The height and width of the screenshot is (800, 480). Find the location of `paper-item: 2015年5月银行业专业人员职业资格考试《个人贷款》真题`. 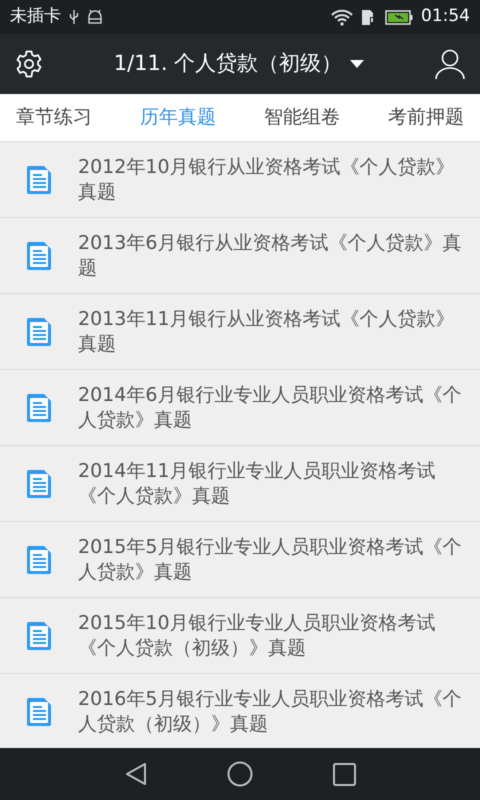

paper-item: 2015年5月银行业专业人员职业资格考试《个人贷款》真题 is located at coordinates (240, 560).